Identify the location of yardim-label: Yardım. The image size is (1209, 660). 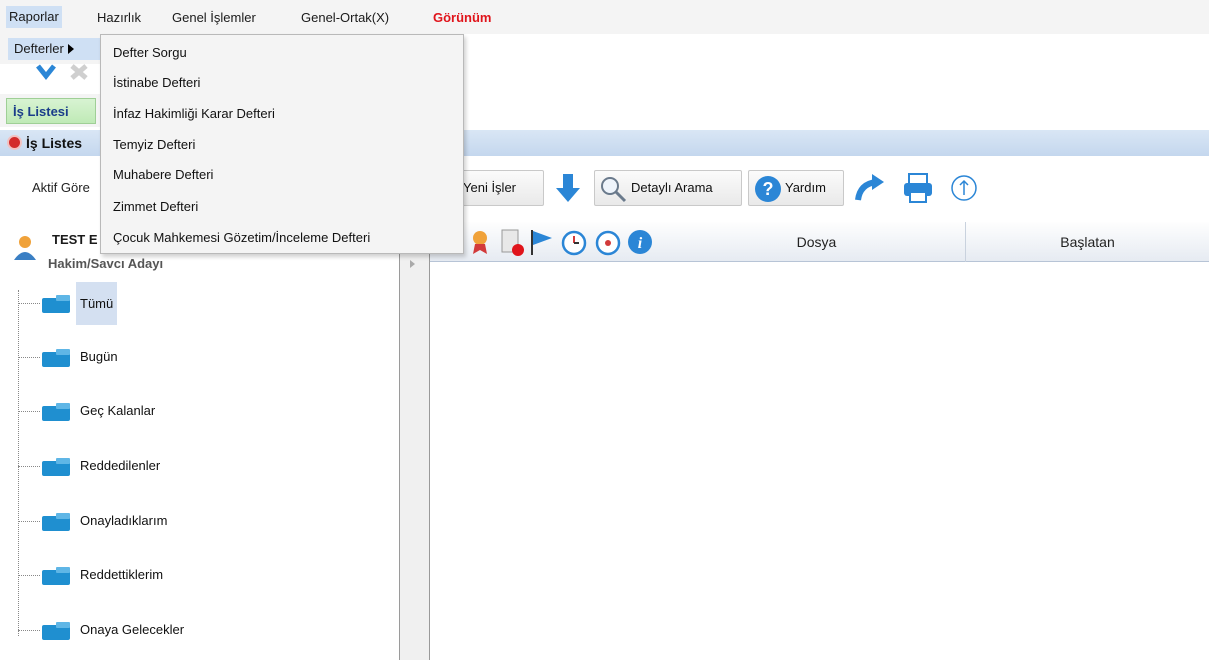
(805, 187).